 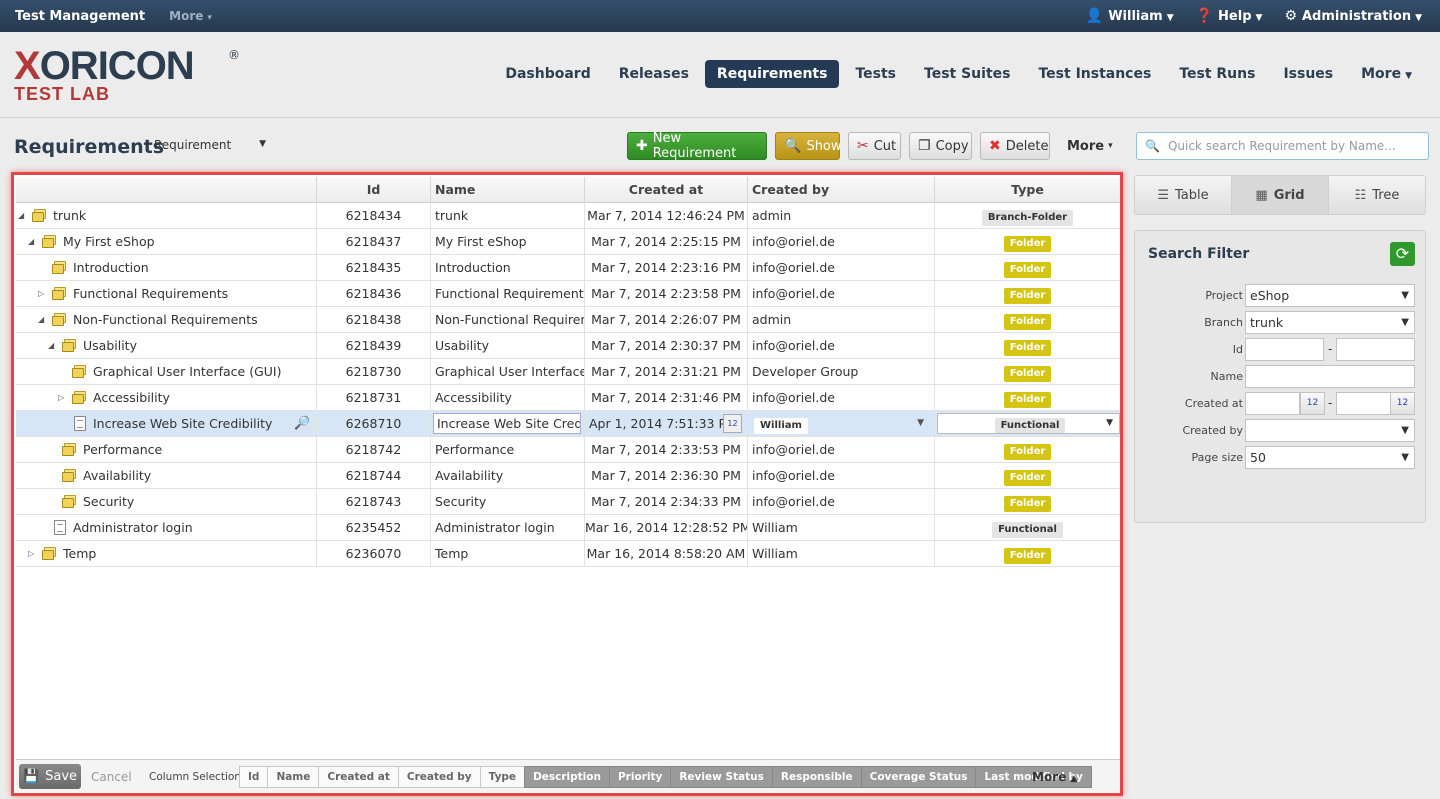 I want to click on tree-cell: Performance, so click(x=166, y=450).